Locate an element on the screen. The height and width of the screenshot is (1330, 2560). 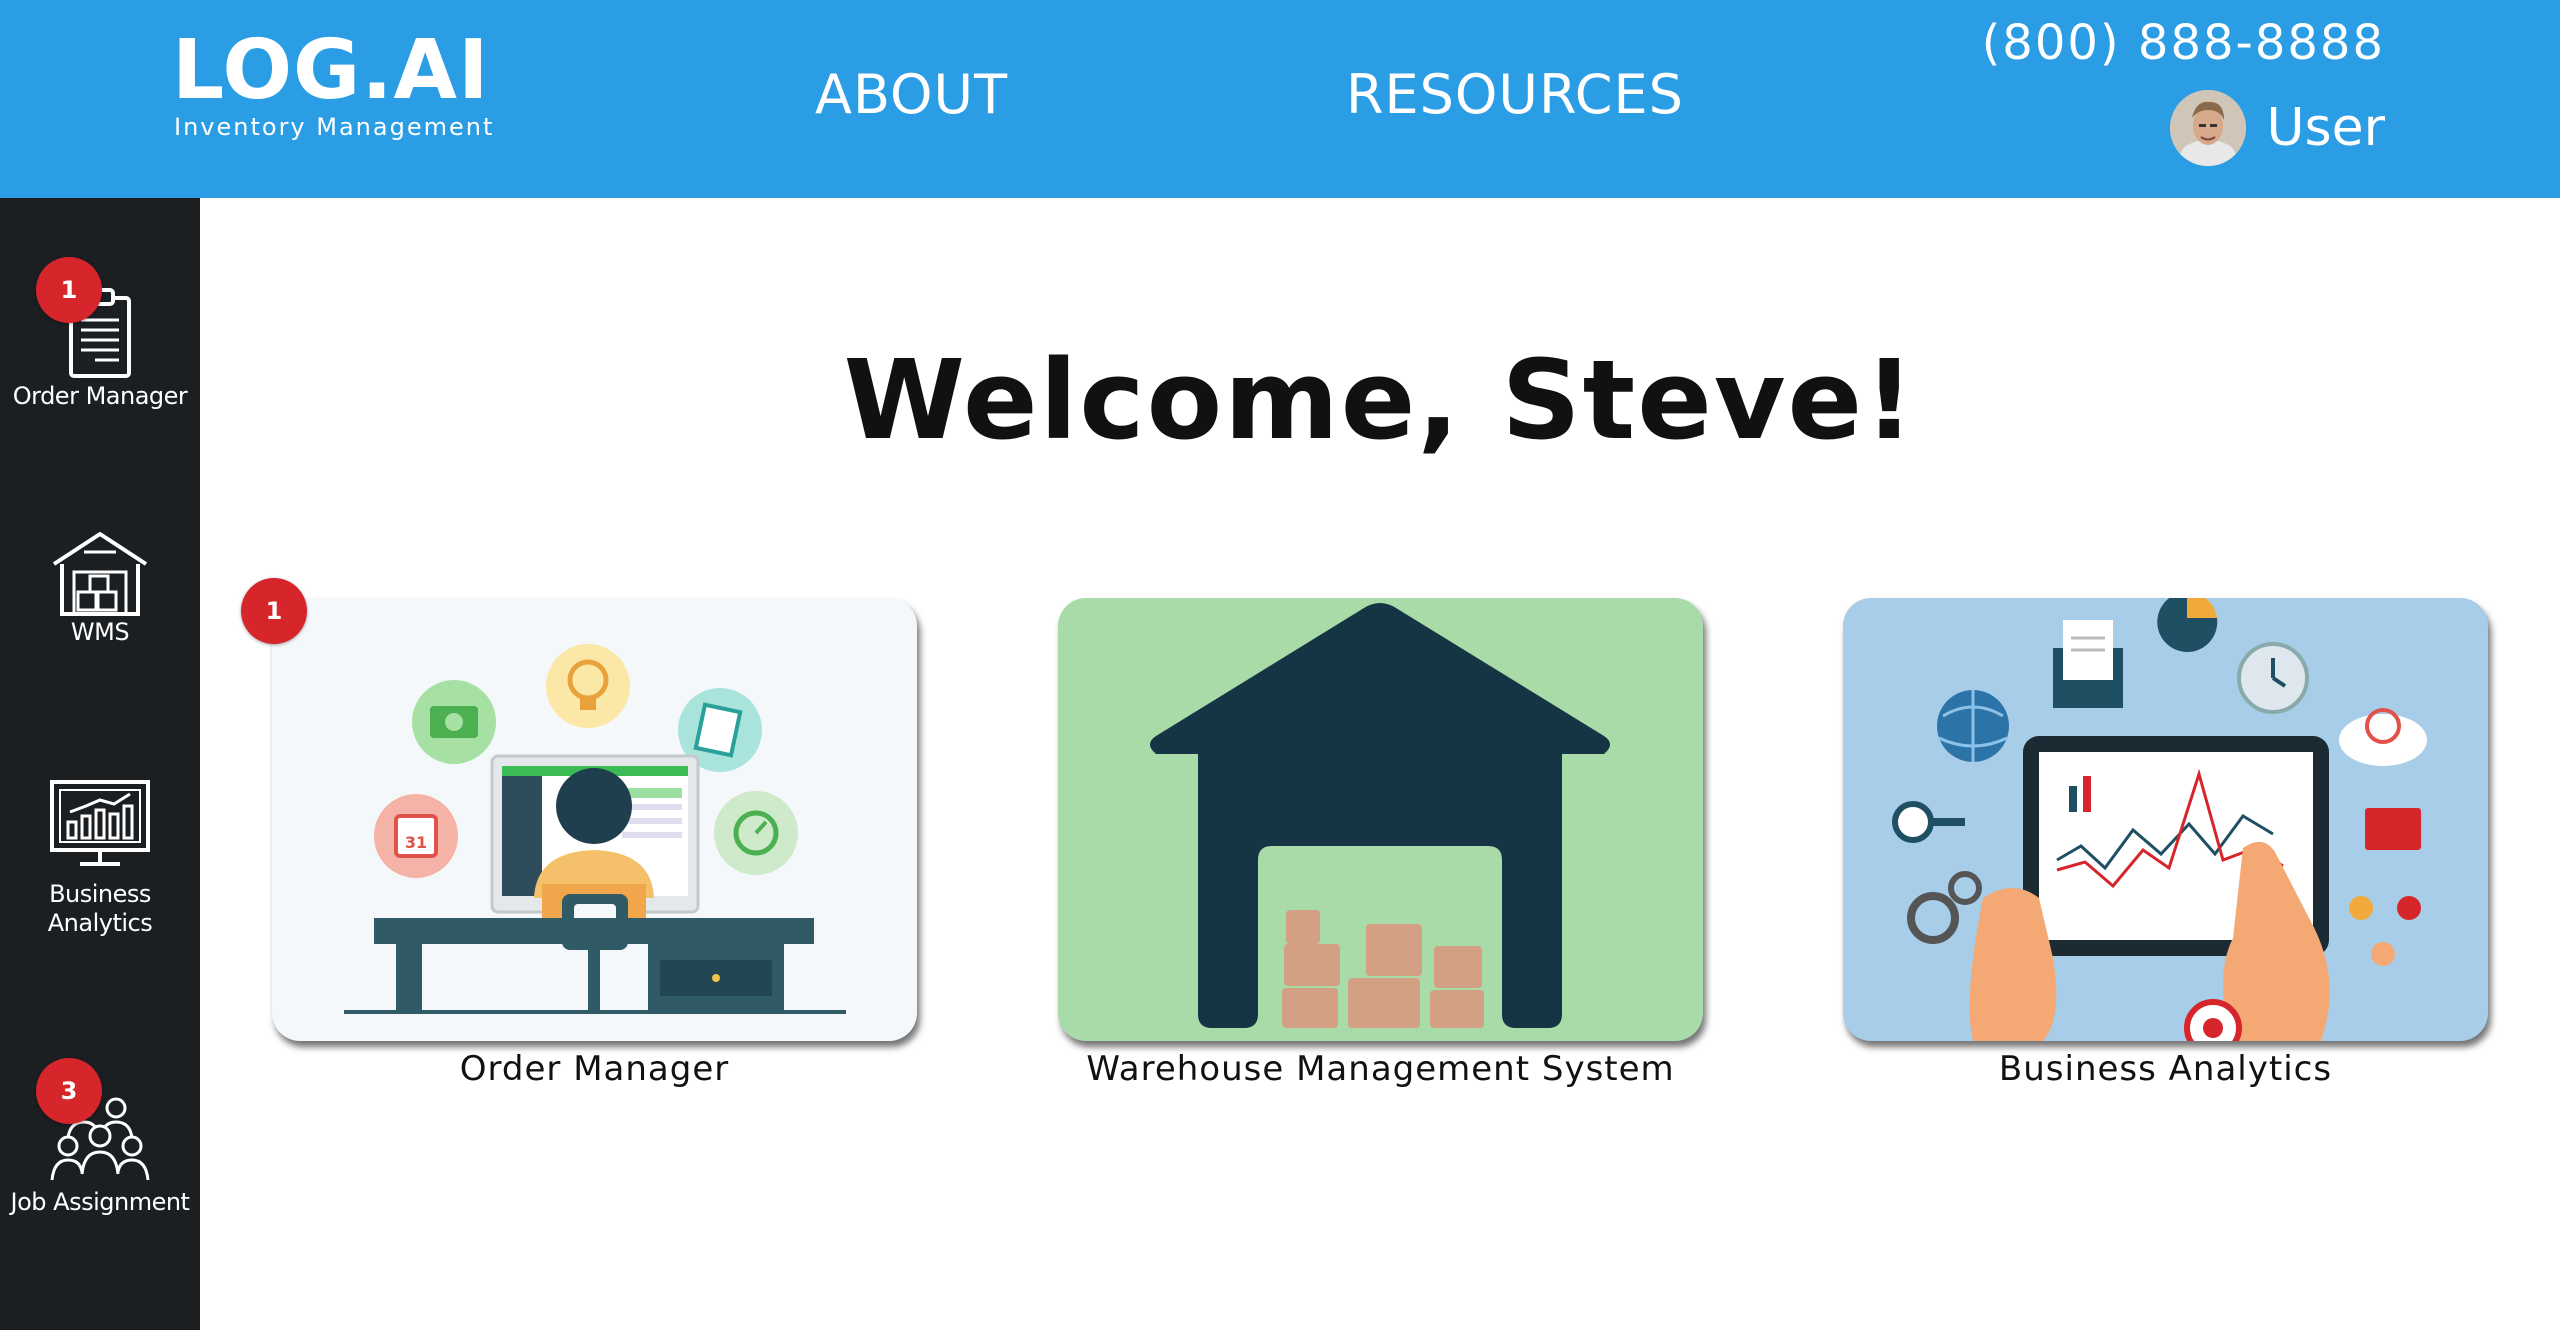
sidebar-item-job-assignment: Job Assignment is located at coordinates (100, 1154).